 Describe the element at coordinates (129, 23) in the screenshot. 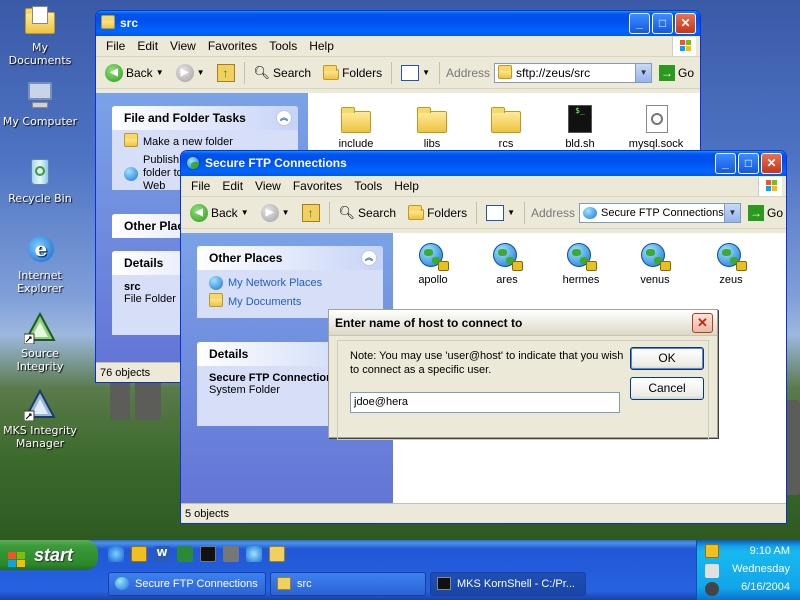

I see `window-title: src` at that location.